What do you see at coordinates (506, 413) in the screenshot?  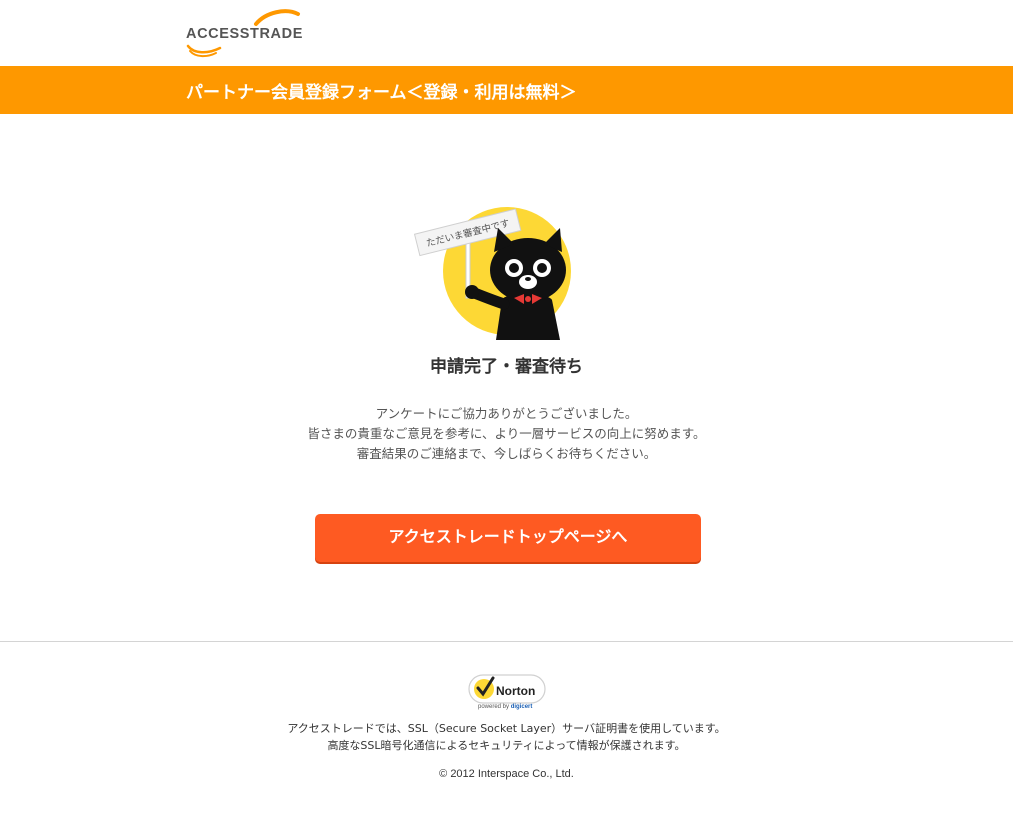 I see `message-line: アンケートにご協力ありがとうございました。` at bounding box center [506, 413].